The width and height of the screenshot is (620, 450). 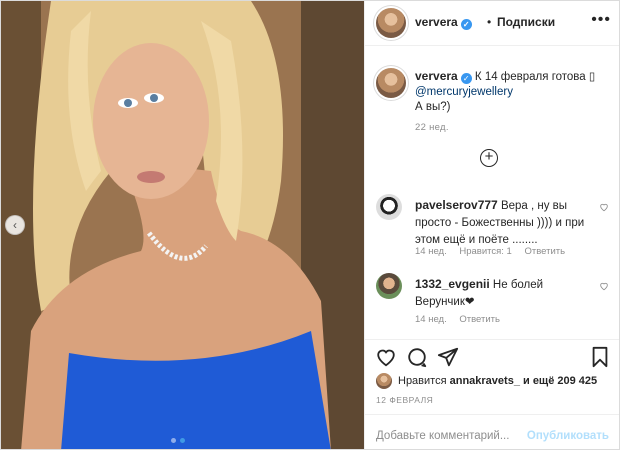 I want to click on add-comment-bar: Добавьте комментарий... Опубликовать, so click(x=492, y=431).